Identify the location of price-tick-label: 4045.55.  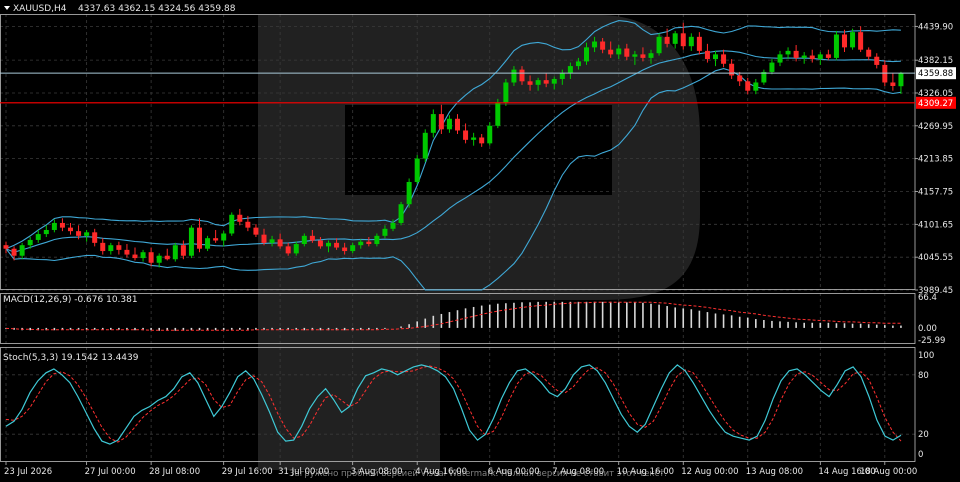
(935, 258).